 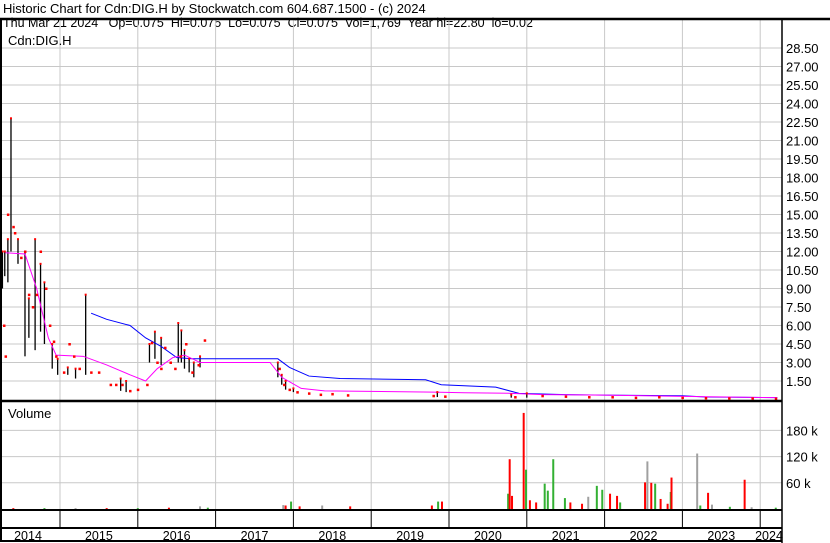 What do you see at coordinates (802, 196) in the screenshot?
I see `price-tick-label: 16.50` at bounding box center [802, 196].